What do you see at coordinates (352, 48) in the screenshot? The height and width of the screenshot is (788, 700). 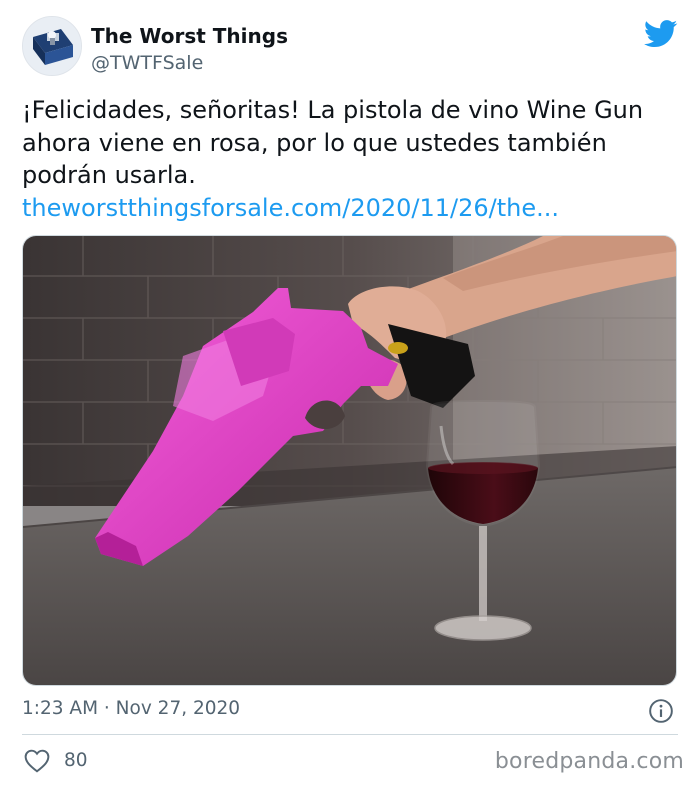 I see `tweet-header: The Worst Things @TWTFSale` at bounding box center [352, 48].